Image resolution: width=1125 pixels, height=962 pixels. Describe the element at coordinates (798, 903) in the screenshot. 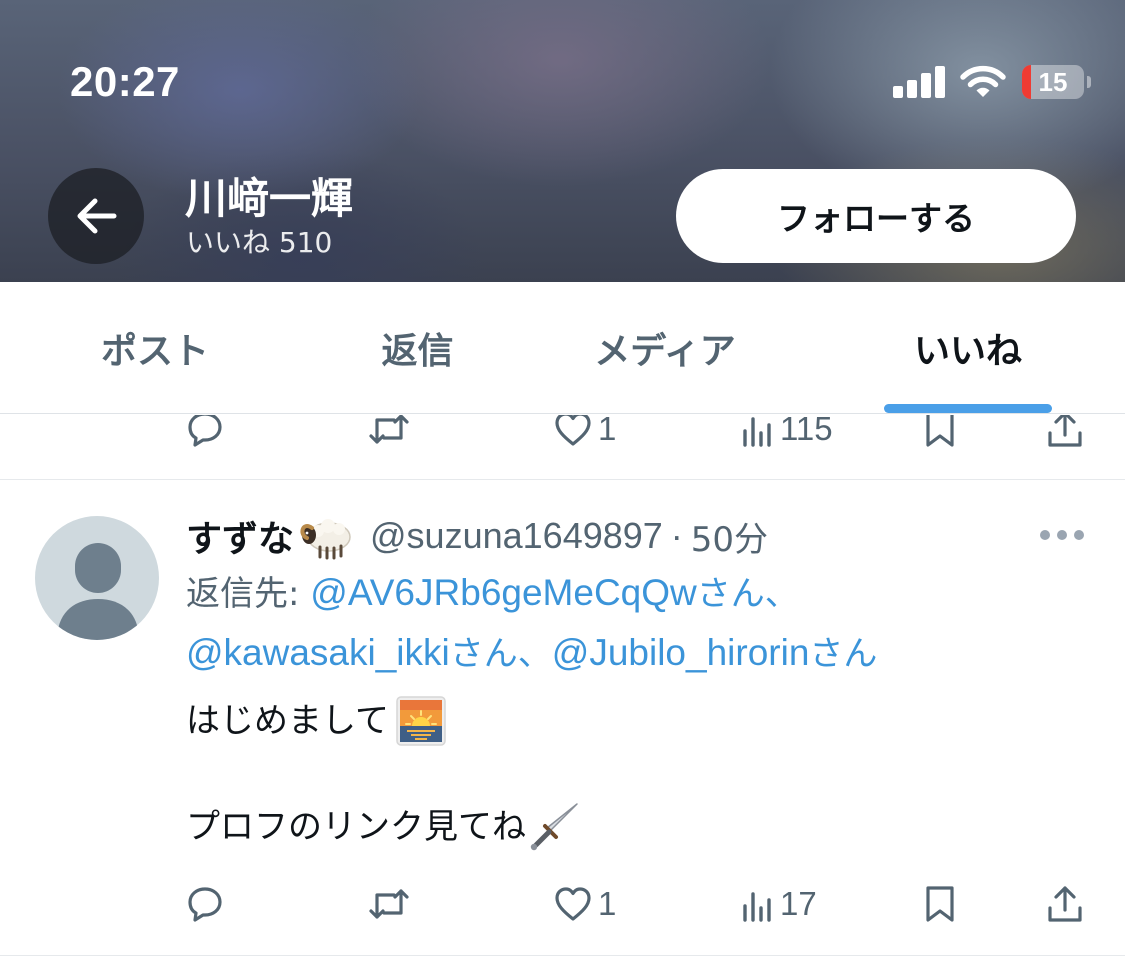

I see `view-count: 17` at that location.